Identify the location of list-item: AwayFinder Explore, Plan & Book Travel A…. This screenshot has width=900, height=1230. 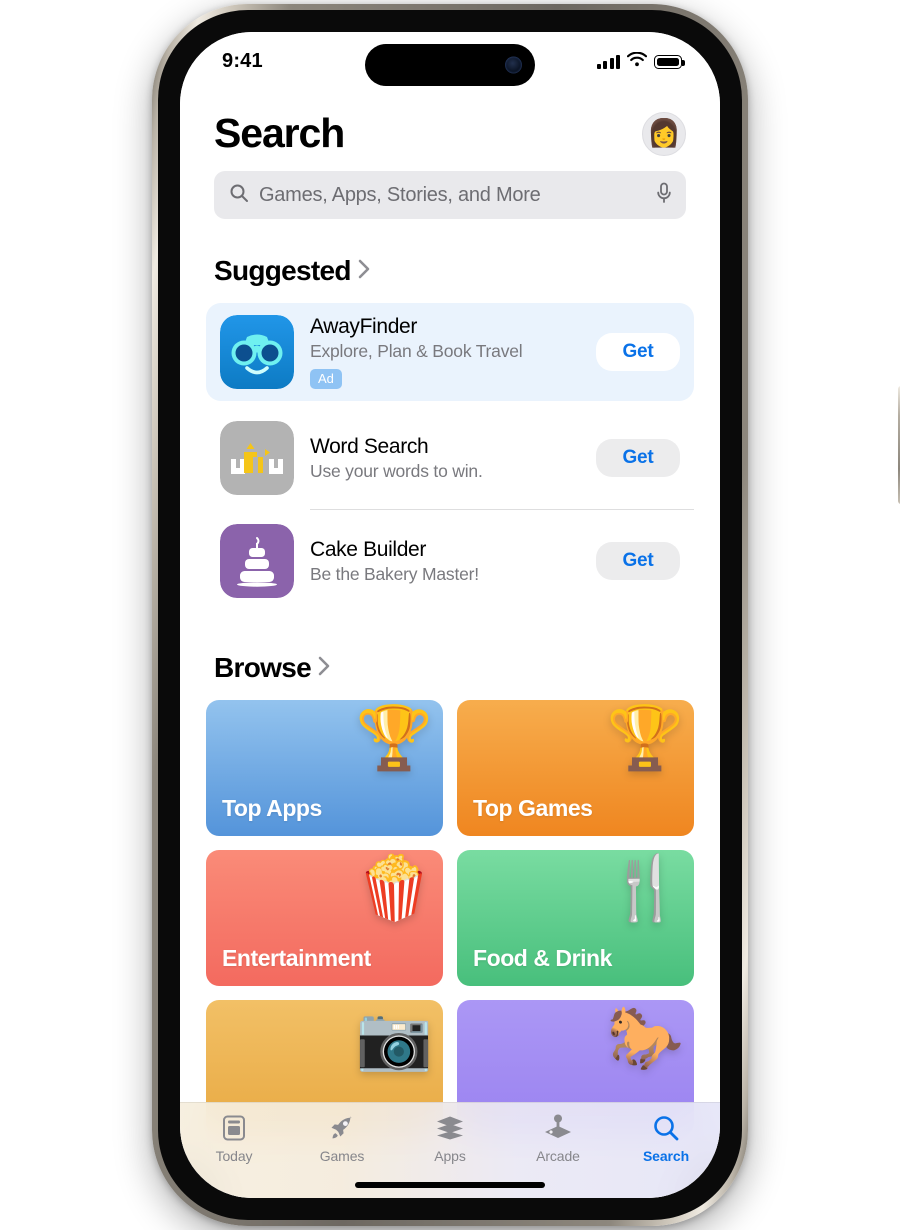
(450, 352).